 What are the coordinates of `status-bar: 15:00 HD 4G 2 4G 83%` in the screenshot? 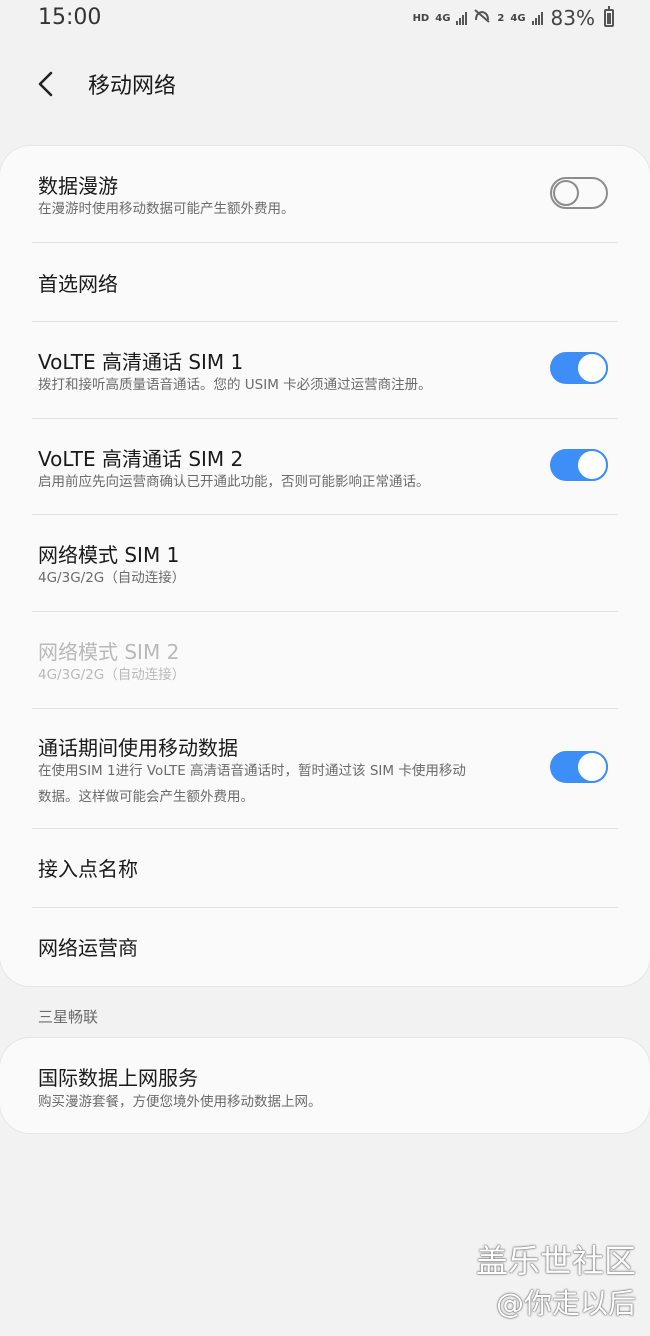 It's located at (325, 20).